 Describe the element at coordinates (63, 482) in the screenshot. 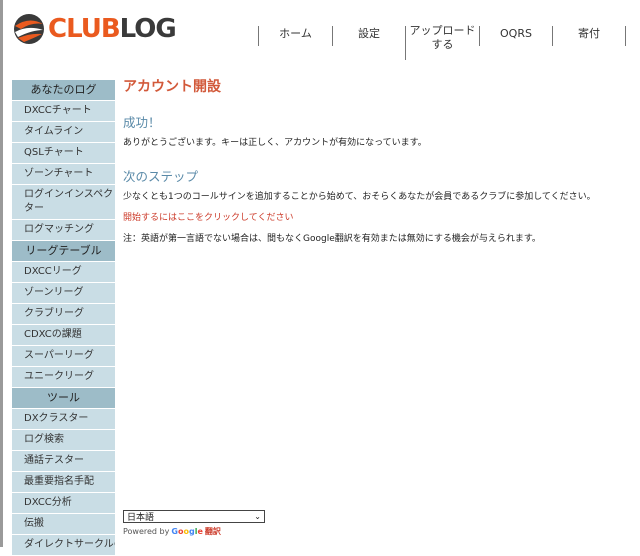

I see `sidebar-item-most-wanted: 最重要指名手配` at that location.